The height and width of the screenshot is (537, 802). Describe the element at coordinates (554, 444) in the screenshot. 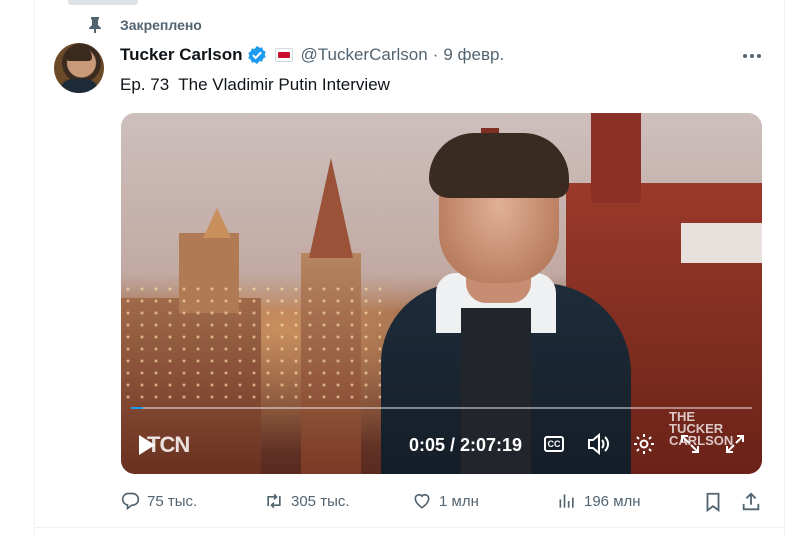

I see `captions-icon: CC` at that location.